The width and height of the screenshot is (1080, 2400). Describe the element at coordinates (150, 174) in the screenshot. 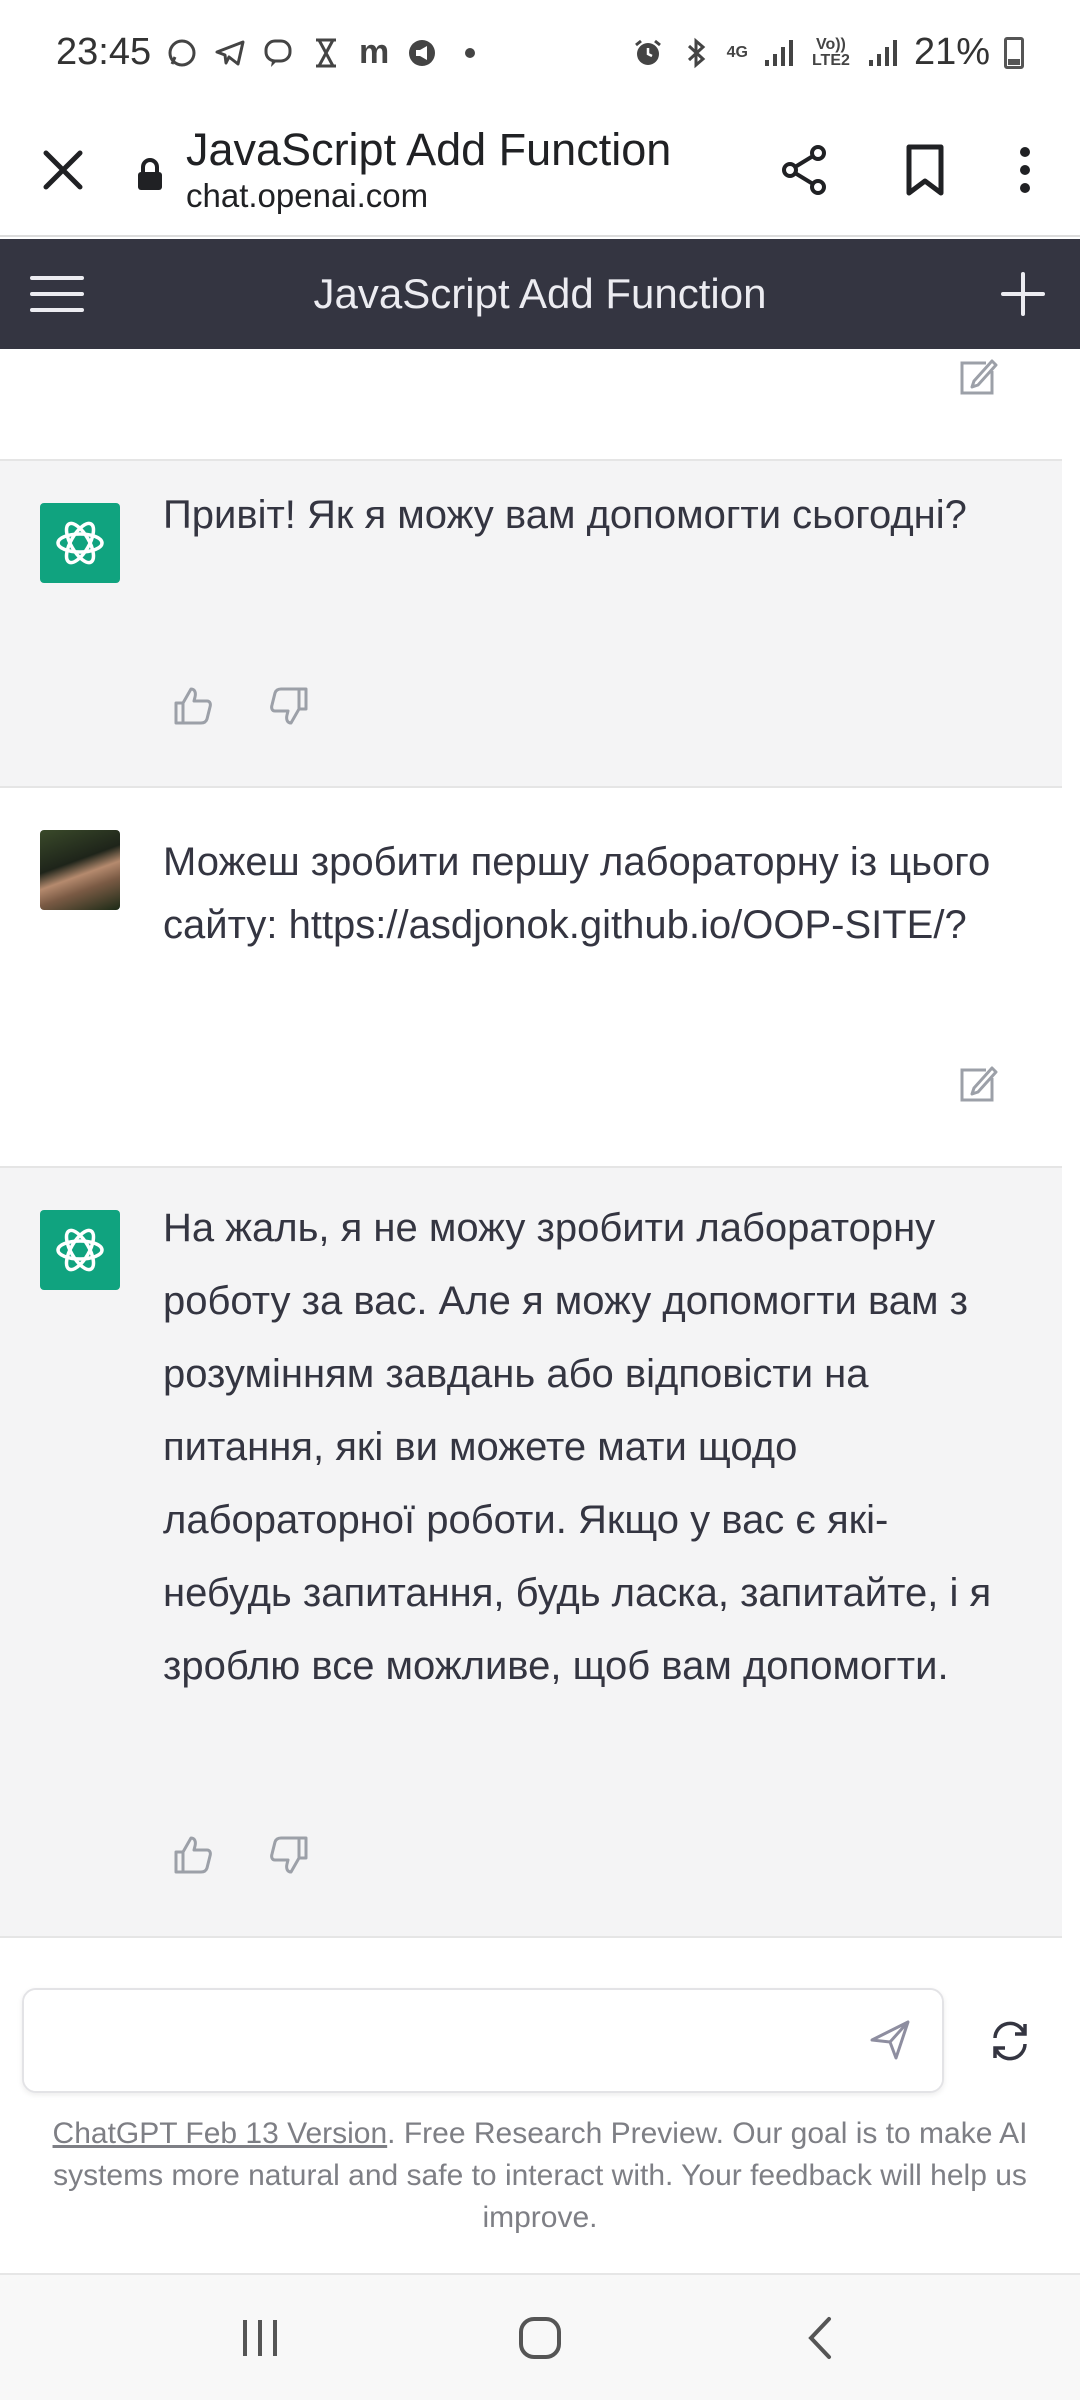

I see `lock-icon` at that location.